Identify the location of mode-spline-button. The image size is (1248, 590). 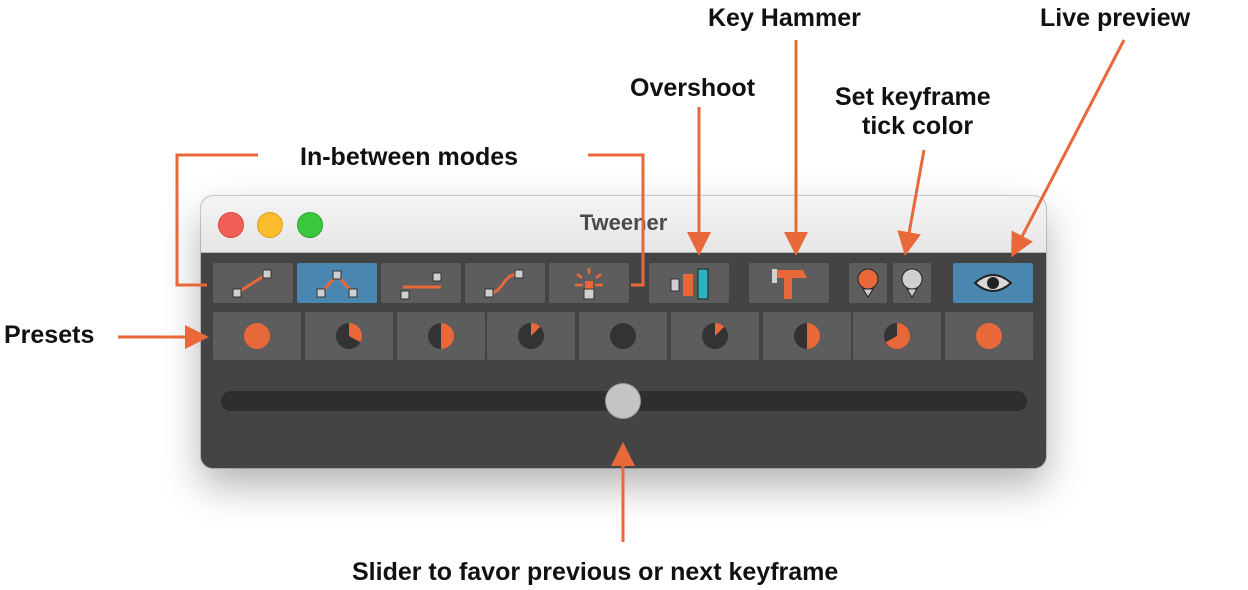
(337, 283).